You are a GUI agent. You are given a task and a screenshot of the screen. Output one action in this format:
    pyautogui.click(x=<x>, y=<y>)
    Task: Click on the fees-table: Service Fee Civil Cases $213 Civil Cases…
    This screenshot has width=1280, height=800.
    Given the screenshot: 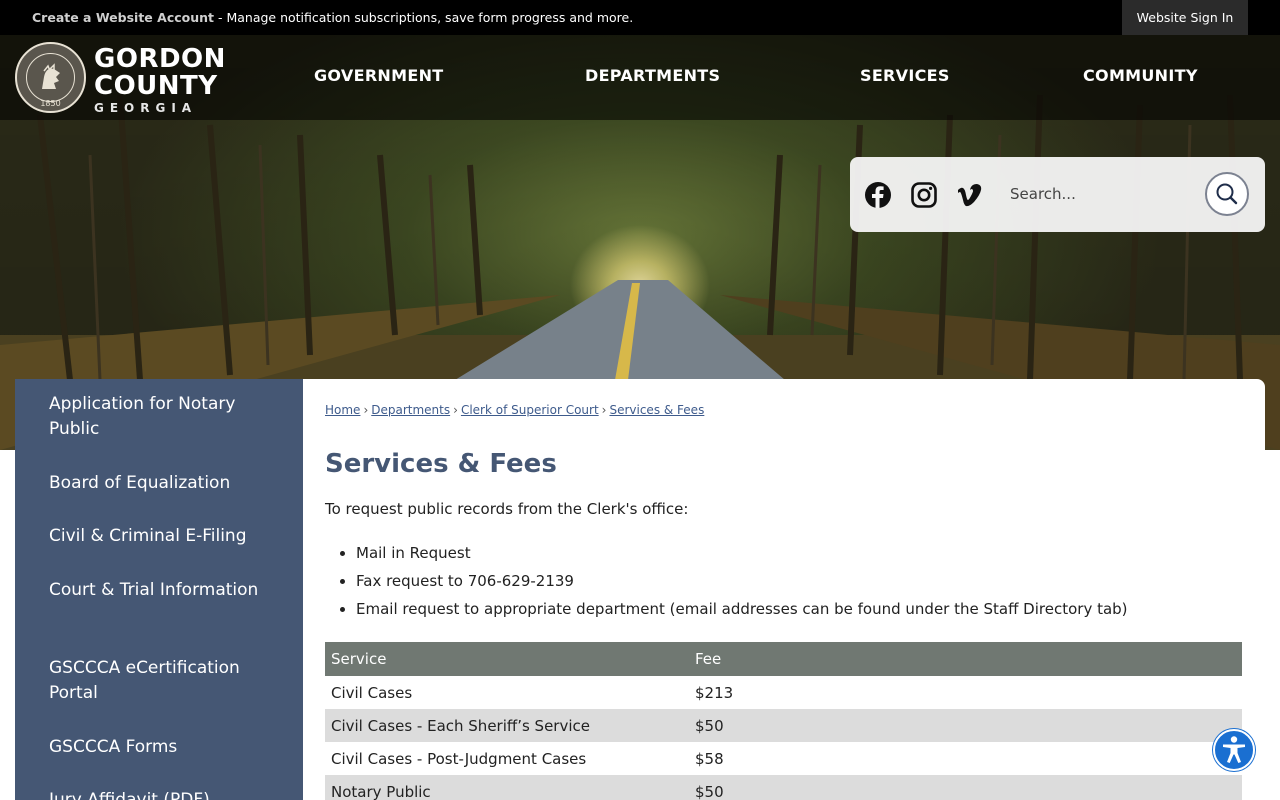 What is the action you would take?
    pyautogui.click(x=783, y=721)
    